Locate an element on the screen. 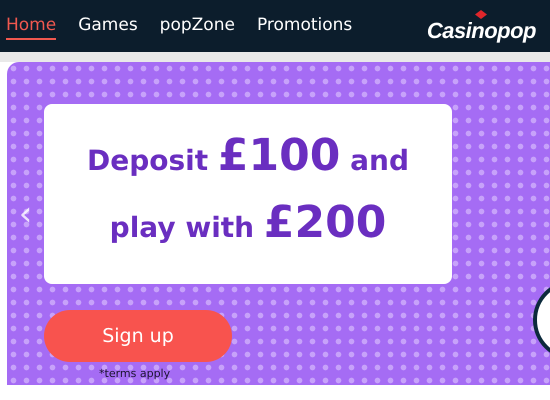 The width and height of the screenshot is (550, 400). nav-link: popZone is located at coordinates (197, 26).